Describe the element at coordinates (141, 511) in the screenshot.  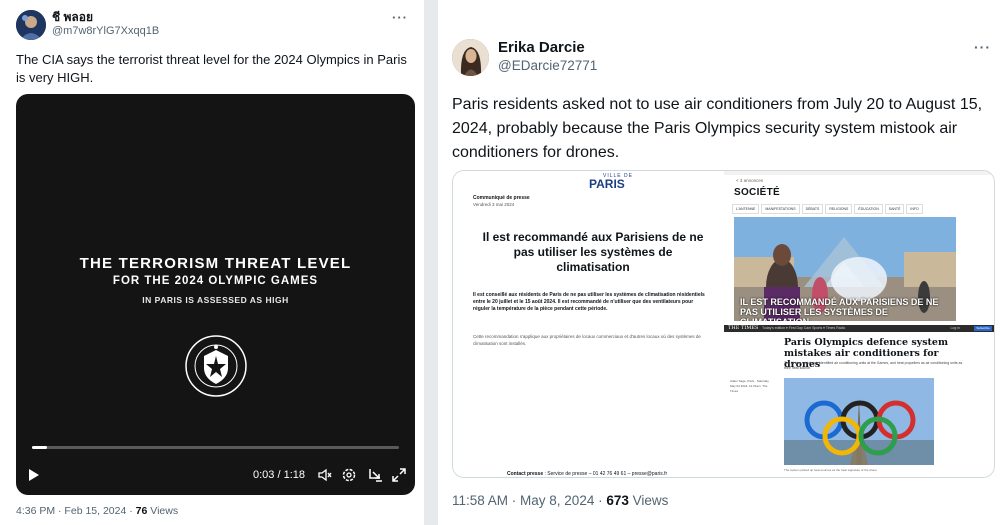
I see `views-count: 76` at that location.